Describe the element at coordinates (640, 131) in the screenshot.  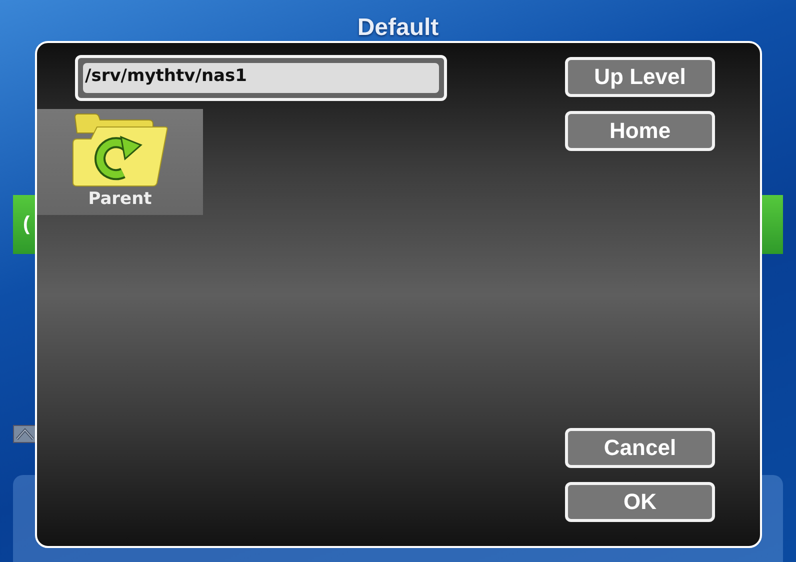
I see `dialog-button: Home` at that location.